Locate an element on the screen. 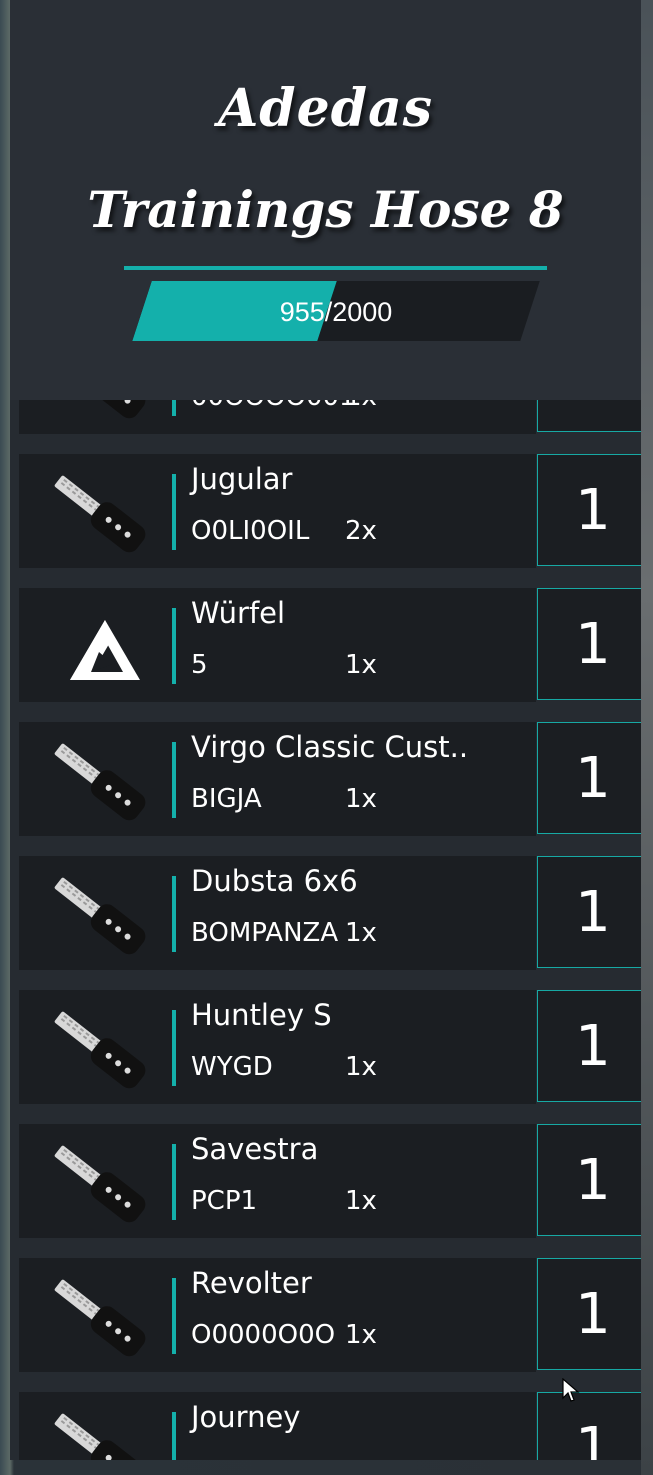 This screenshot has width=653, height=1475. item-plate: PCP1 is located at coordinates (224, 1201).